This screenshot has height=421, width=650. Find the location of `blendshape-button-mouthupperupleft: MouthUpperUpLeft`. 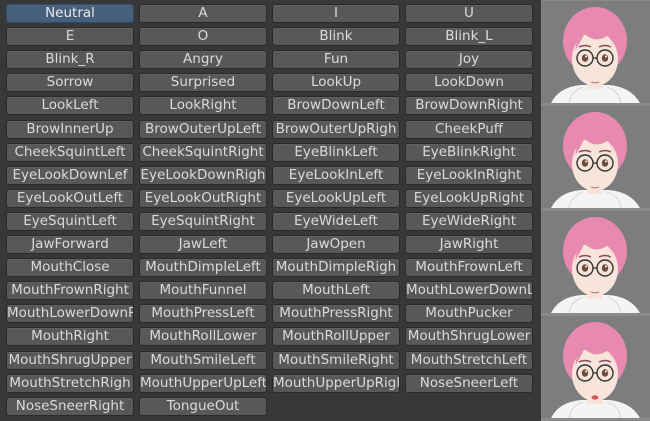

blendshape-button-mouthupperupleft: MouthUpperUpLeft is located at coordinates (203, 383).